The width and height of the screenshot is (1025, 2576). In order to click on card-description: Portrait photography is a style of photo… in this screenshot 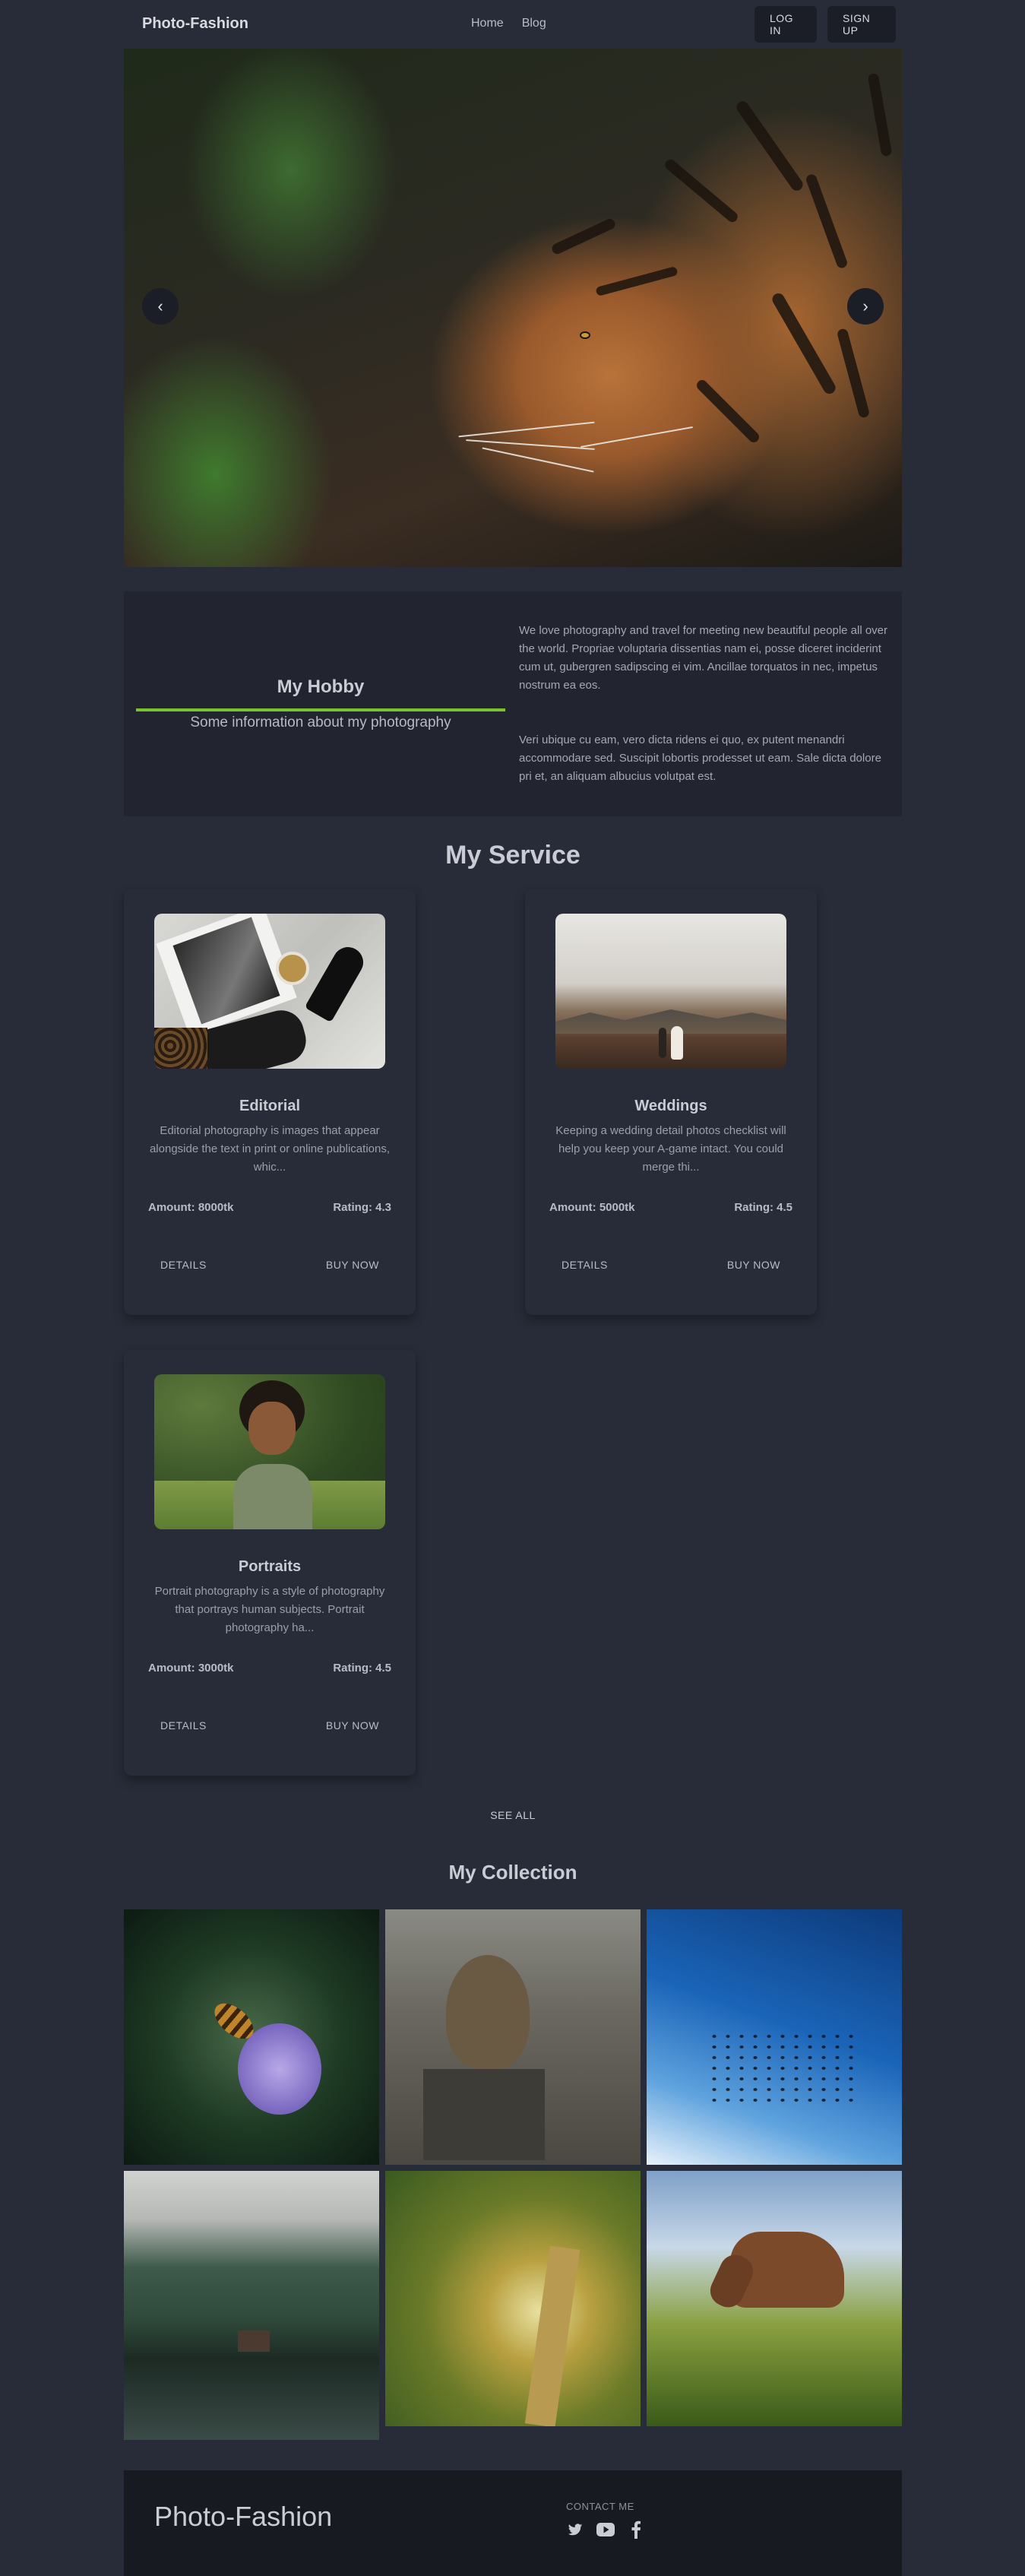, I will do `click(269, 1609)`.